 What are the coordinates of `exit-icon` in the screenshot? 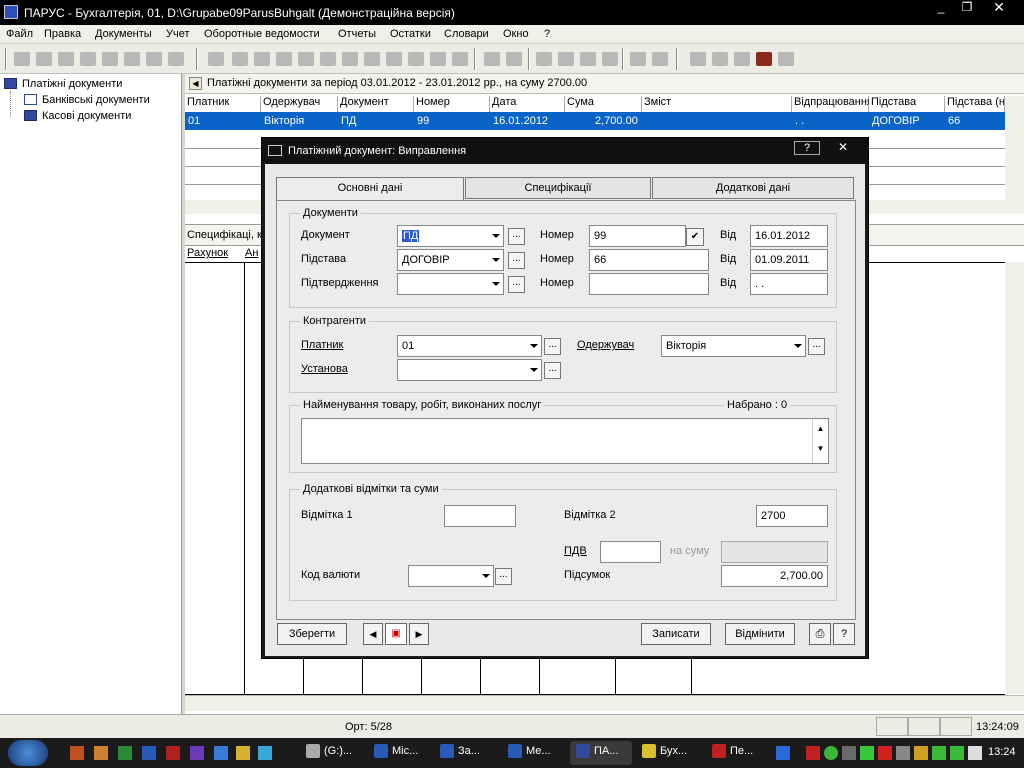 It's located at (786, 59).